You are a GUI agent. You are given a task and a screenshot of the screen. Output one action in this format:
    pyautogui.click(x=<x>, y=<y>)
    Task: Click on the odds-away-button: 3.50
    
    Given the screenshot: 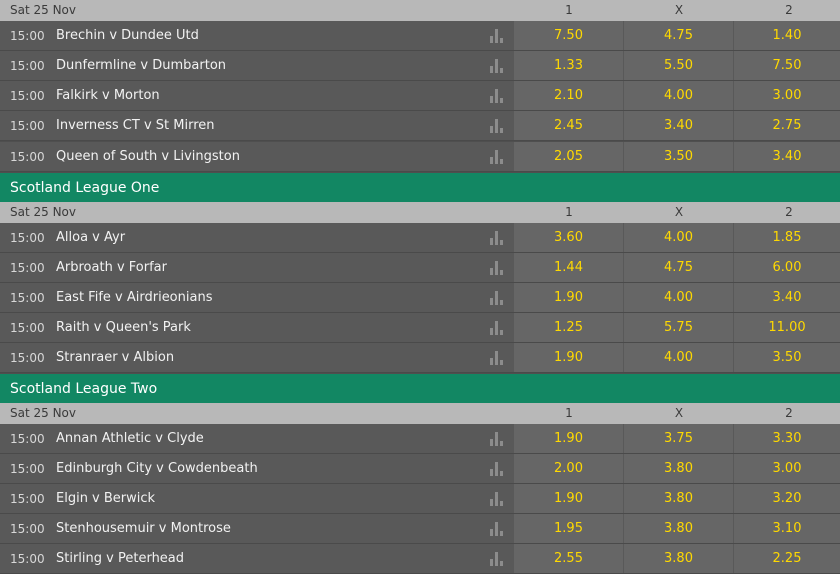 What is the action you would take?
    pyautogui.click(x=787, y=357)
    